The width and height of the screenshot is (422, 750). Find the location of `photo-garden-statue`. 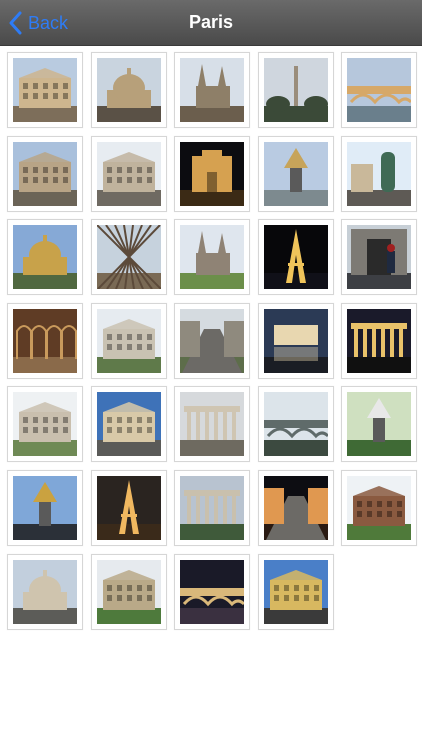

photo-garden-statue is located at coordinates (379, 424).